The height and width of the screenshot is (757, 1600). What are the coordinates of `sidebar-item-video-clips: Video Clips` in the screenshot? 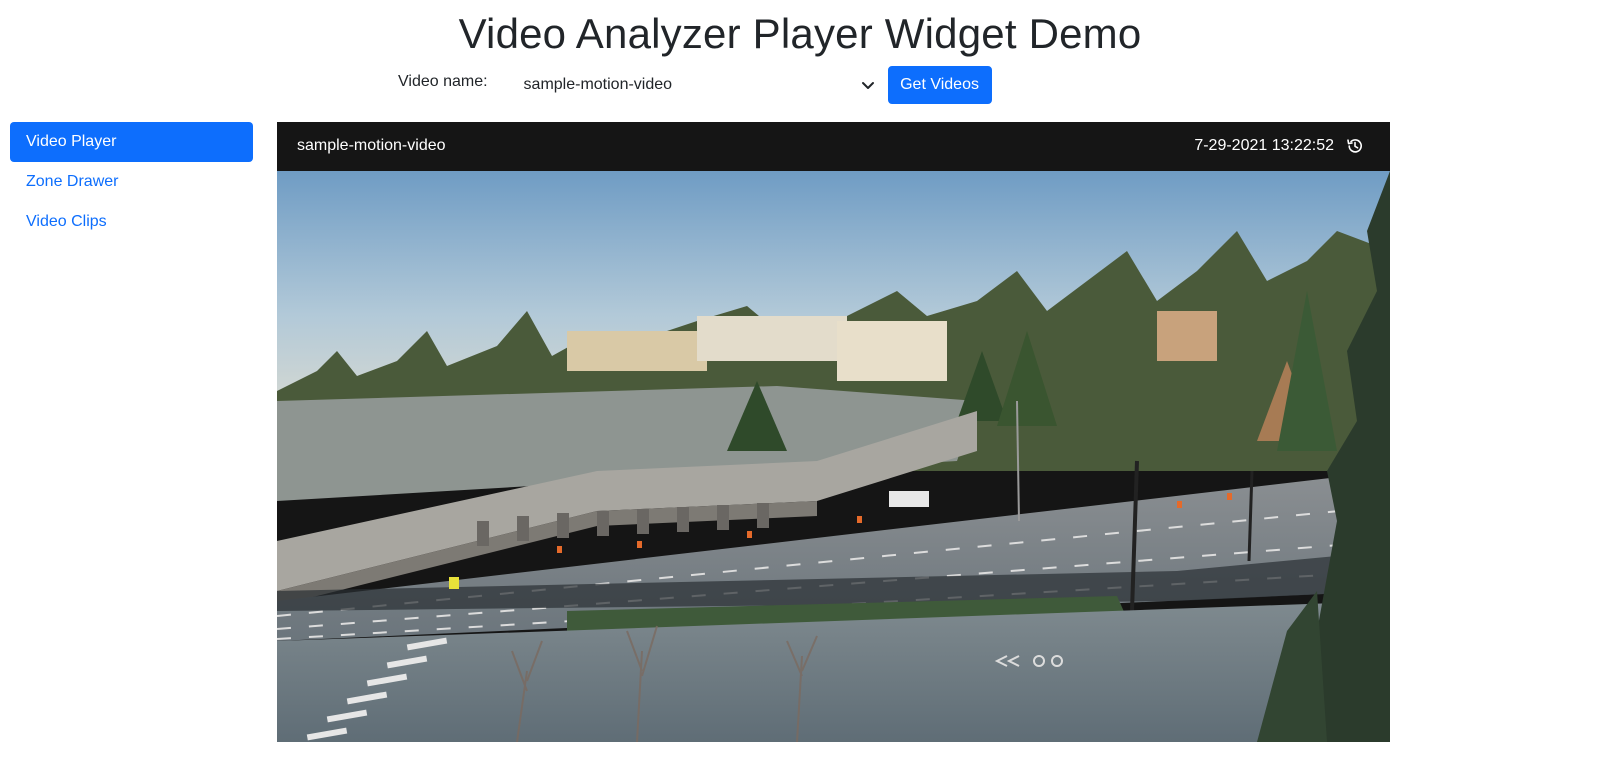 It's located at (131, 222).